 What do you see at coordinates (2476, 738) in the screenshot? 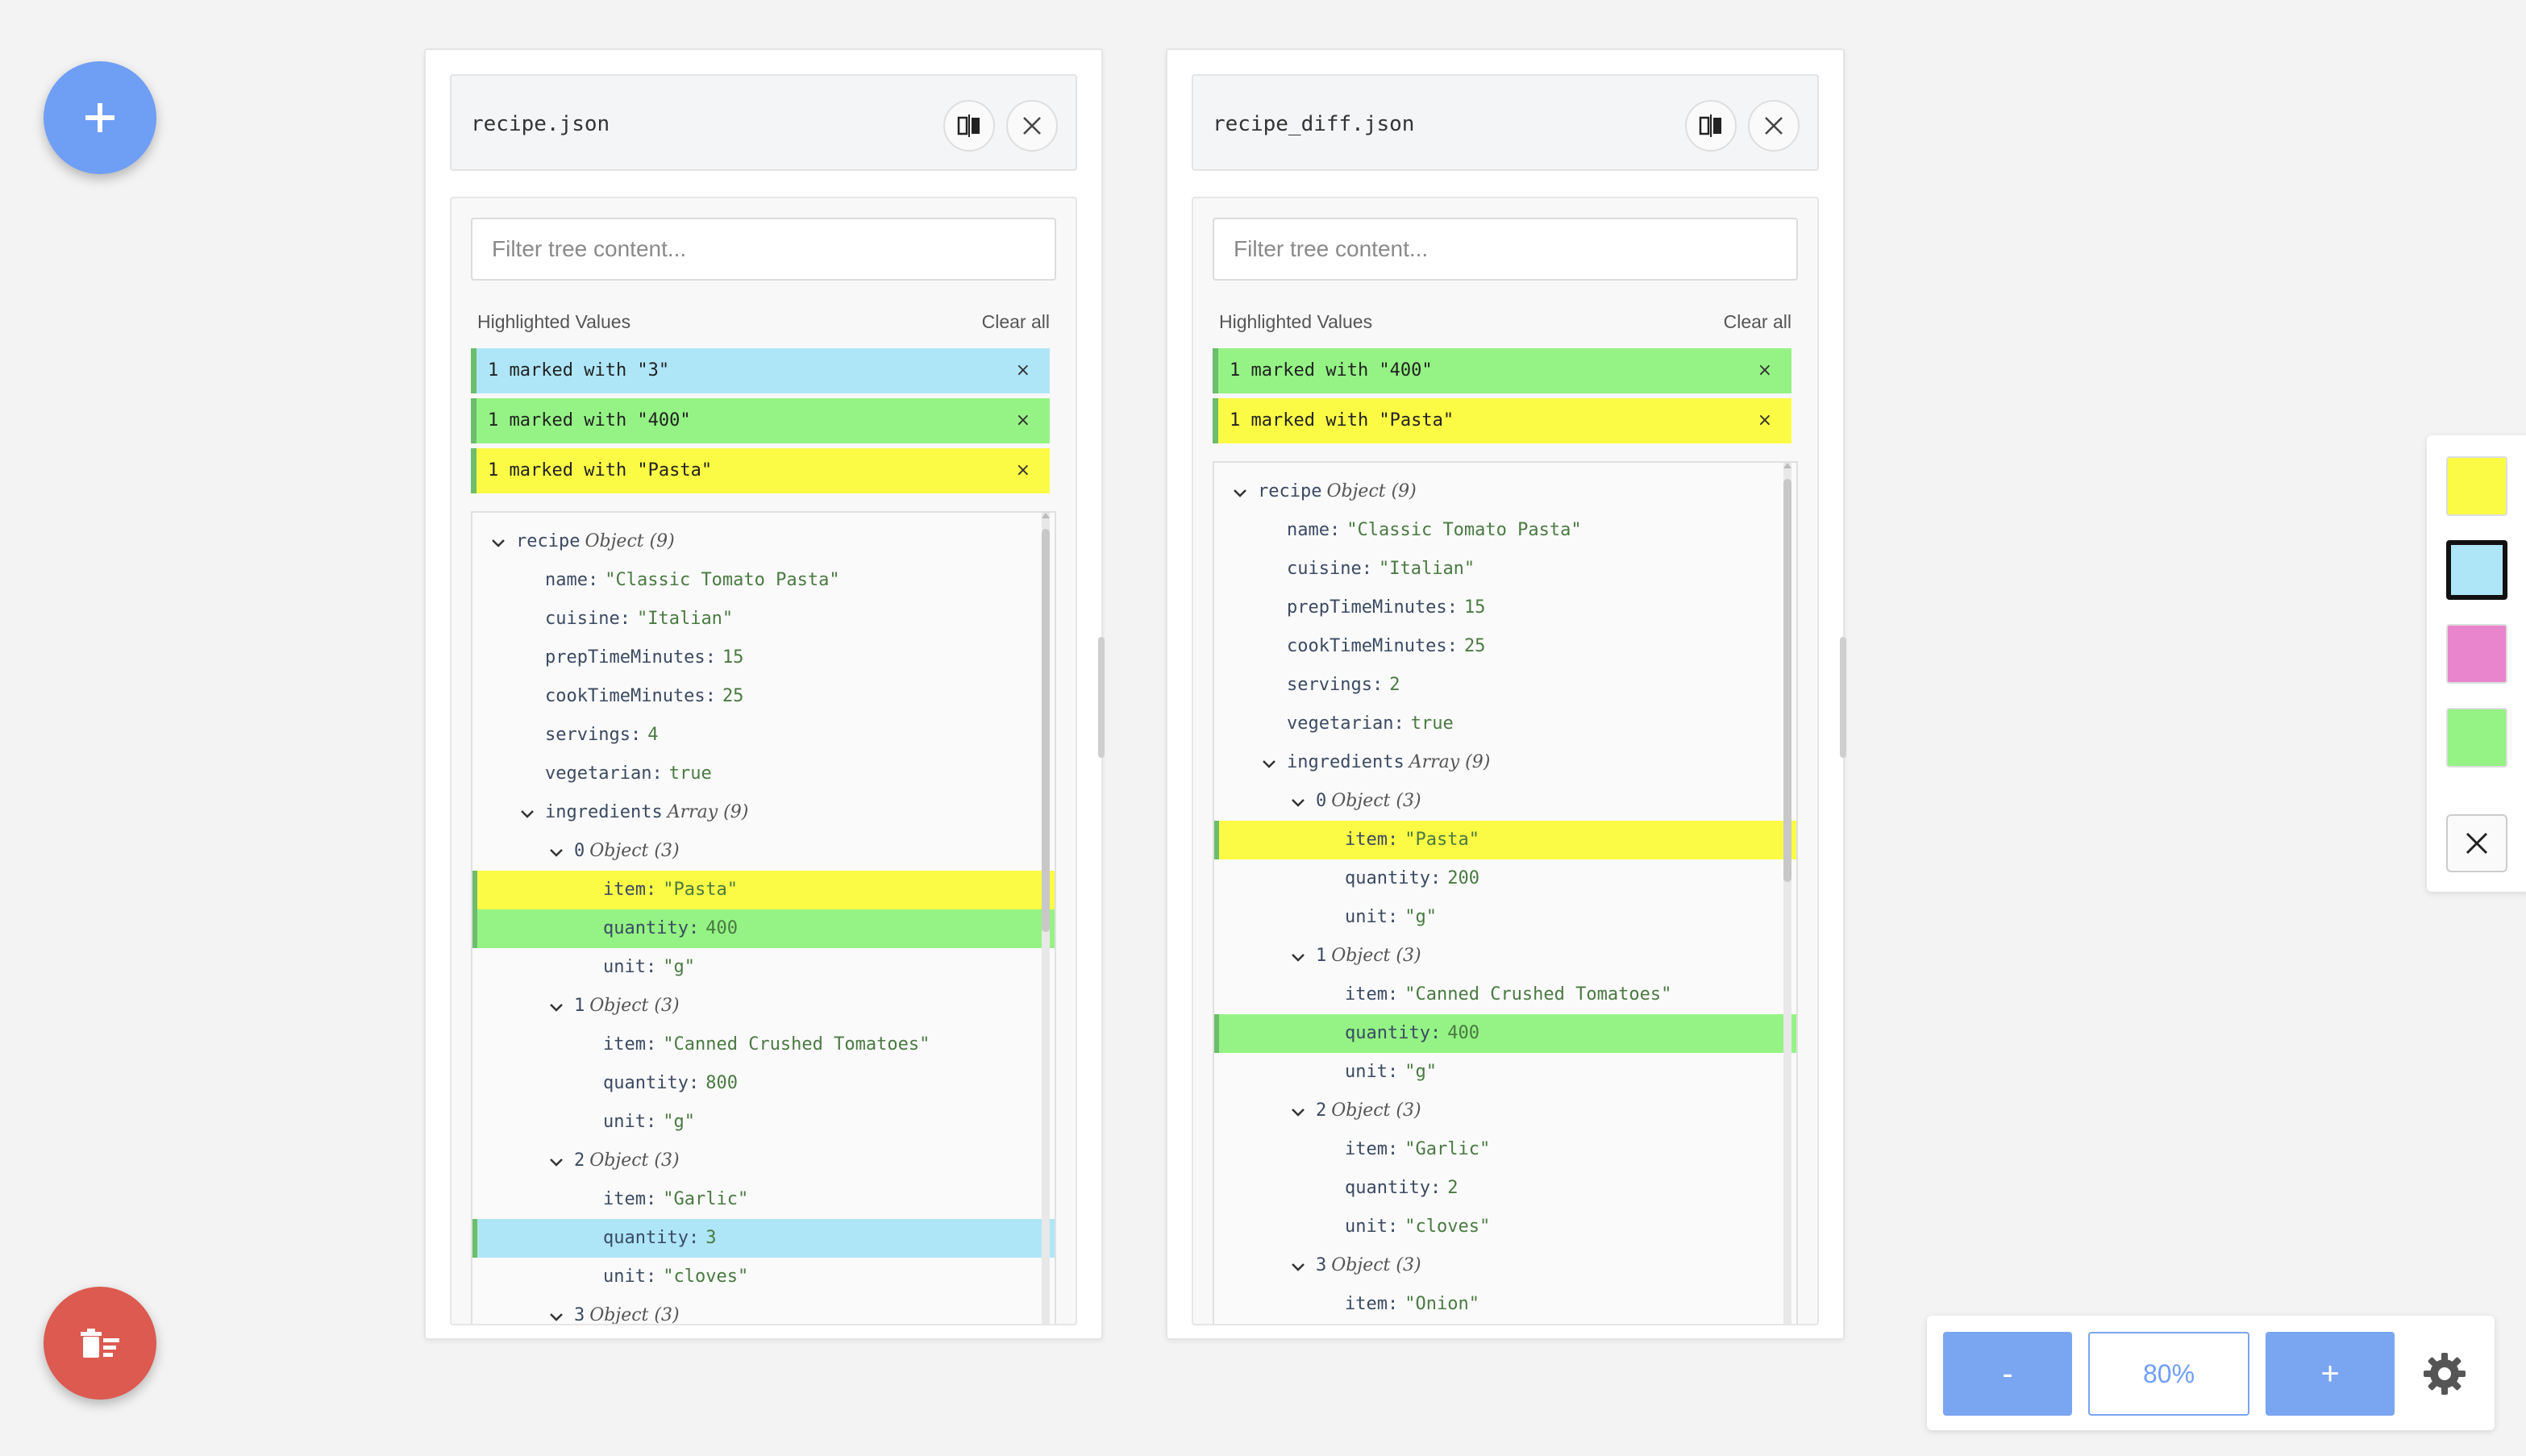
I see `swatch-green` at bounding box center [2476, 738].